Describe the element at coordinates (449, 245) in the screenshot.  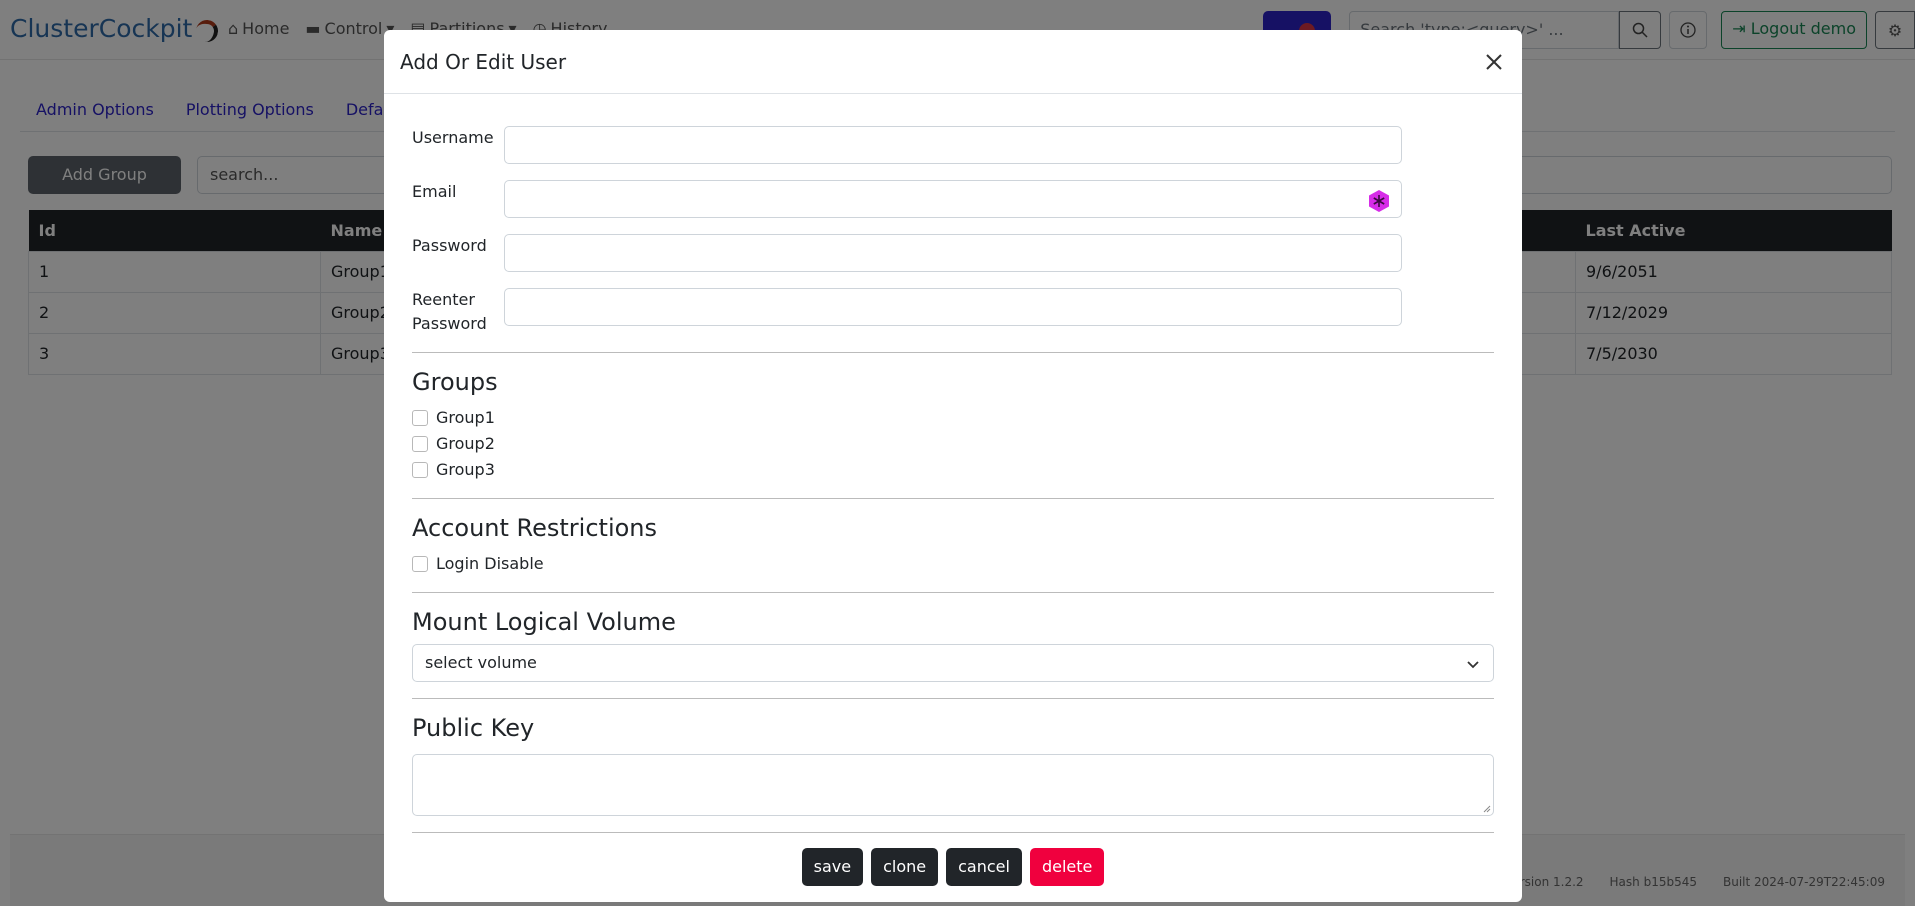
I see `password-label: Password` at that location.